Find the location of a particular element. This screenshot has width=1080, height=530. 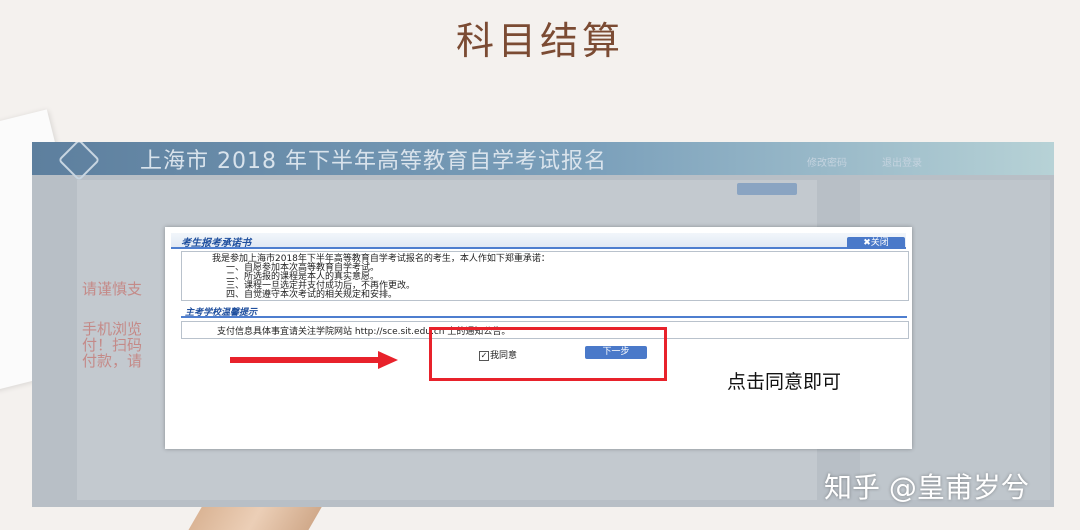

change-password-link: 修改密码 is located at coordinates (827, 161).